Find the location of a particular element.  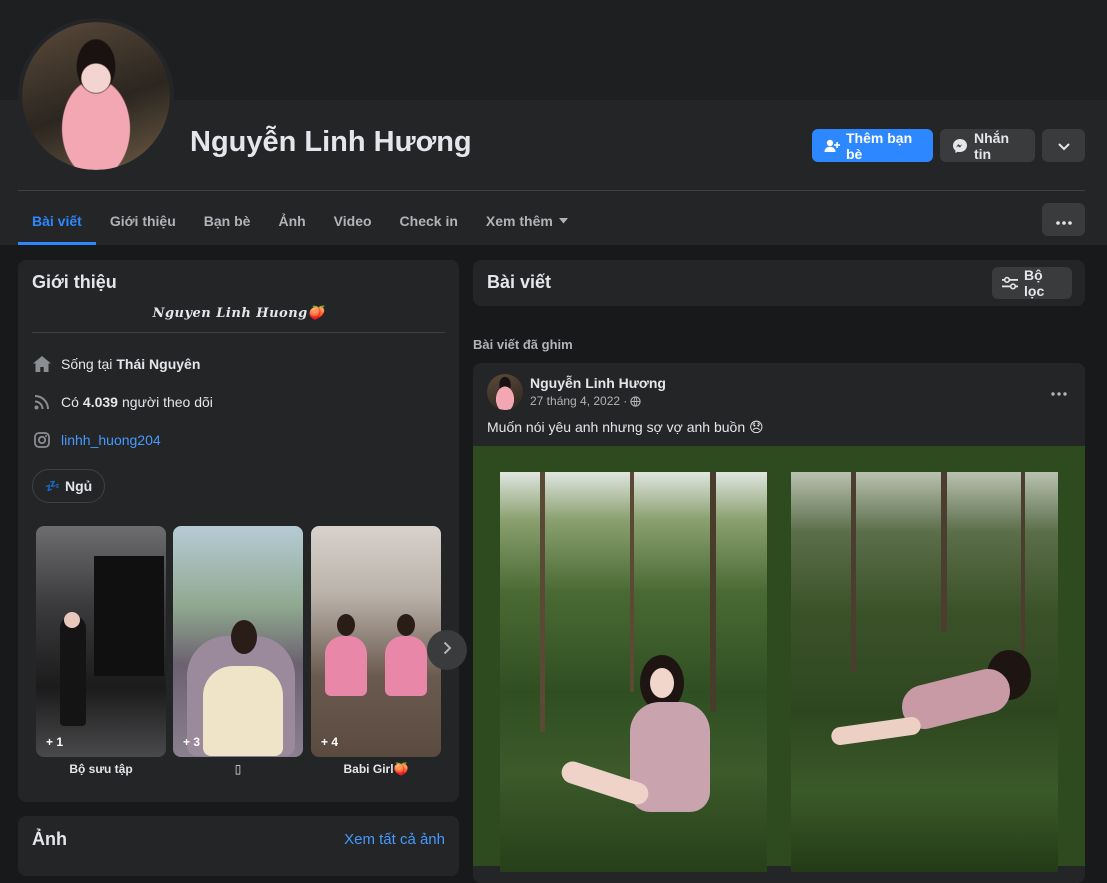

sleep-emoji: 💤 is located at coordinates (52, 486).